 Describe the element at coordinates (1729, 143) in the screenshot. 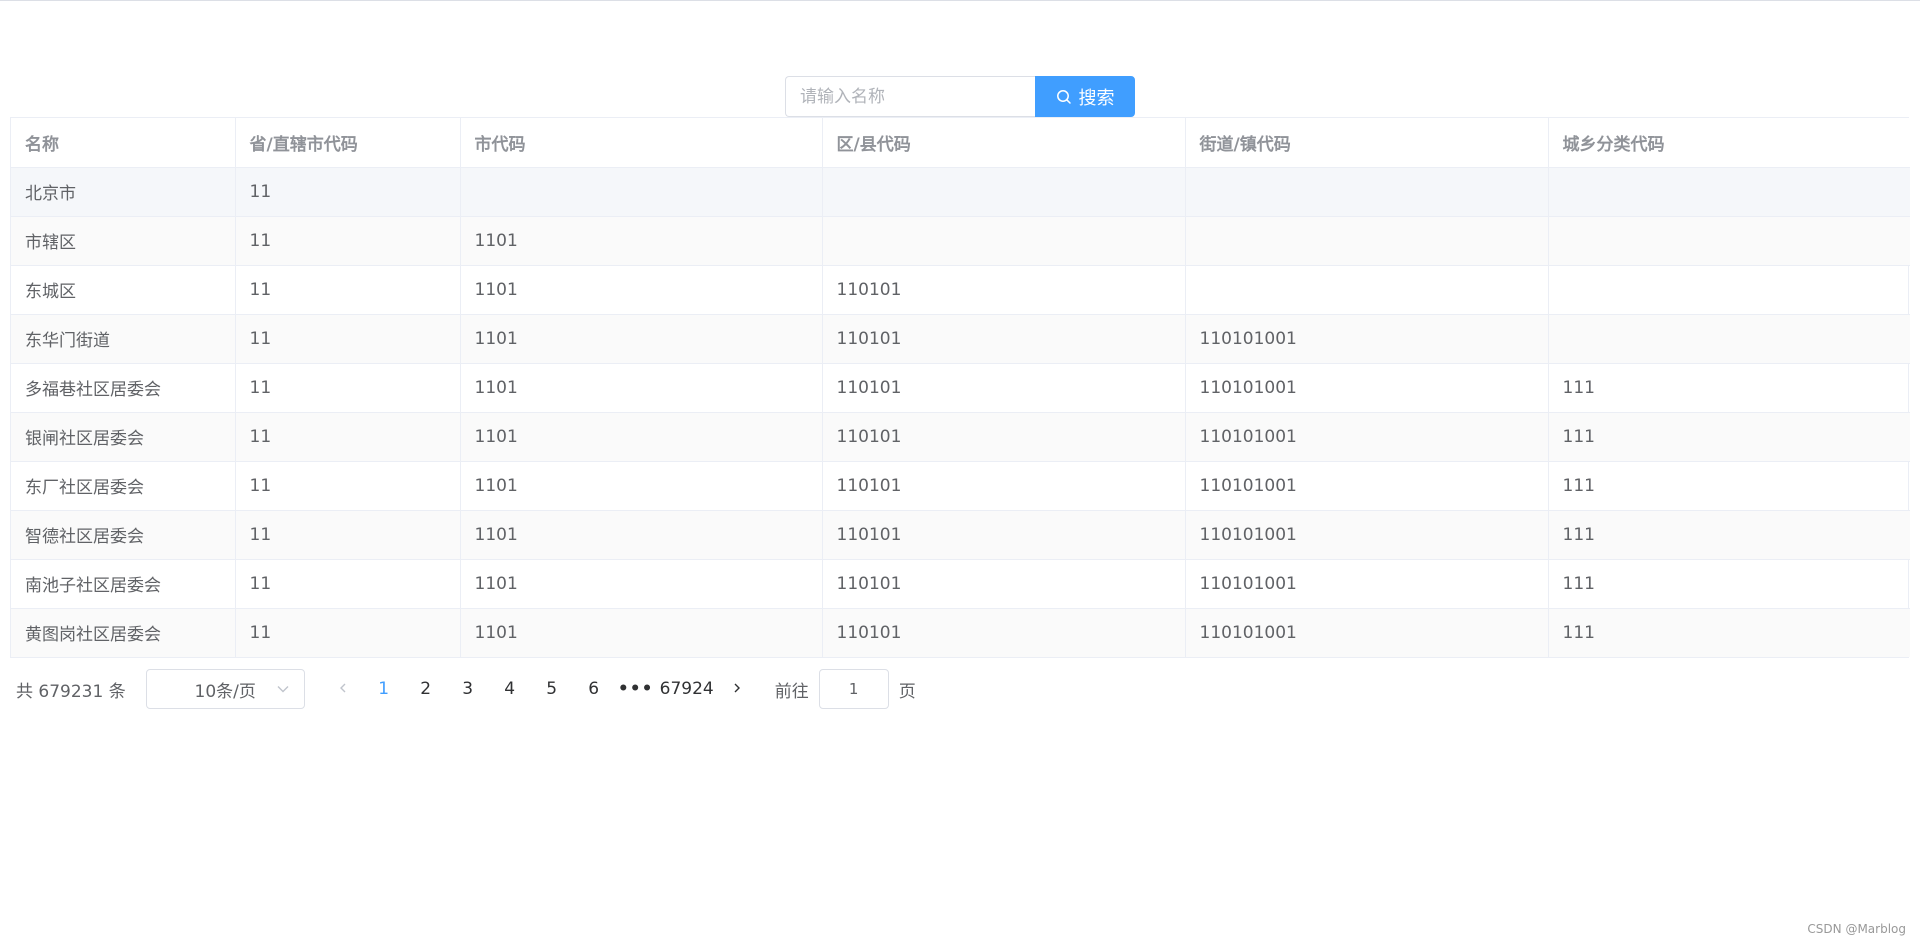

I see `column-header-urban-rural-code: 城乡分类代码` at that location.